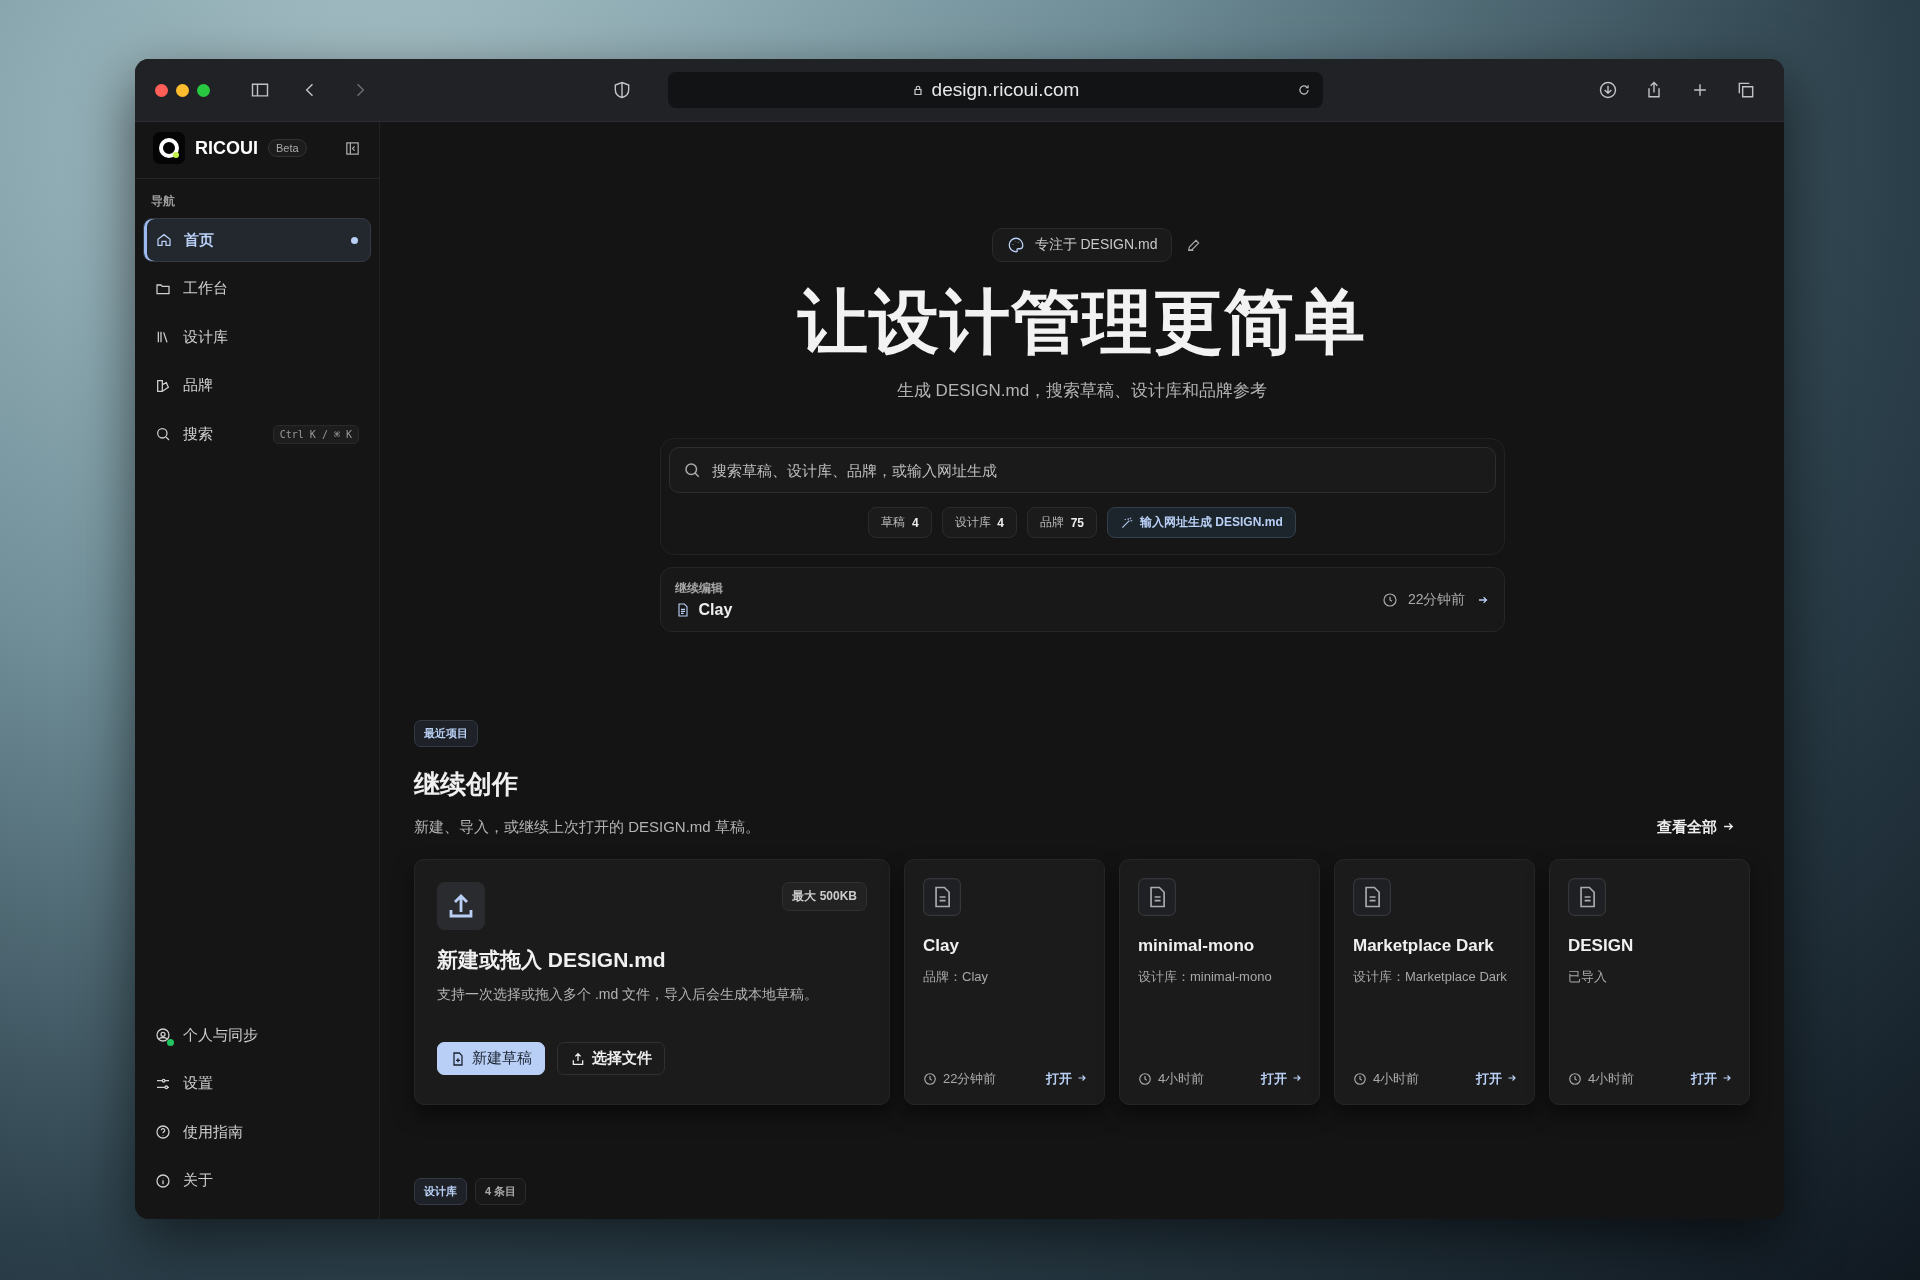  Describe the element at coordinates (257, 1083) in the screenshot. I see `sidebar-item: 设置` at that location.